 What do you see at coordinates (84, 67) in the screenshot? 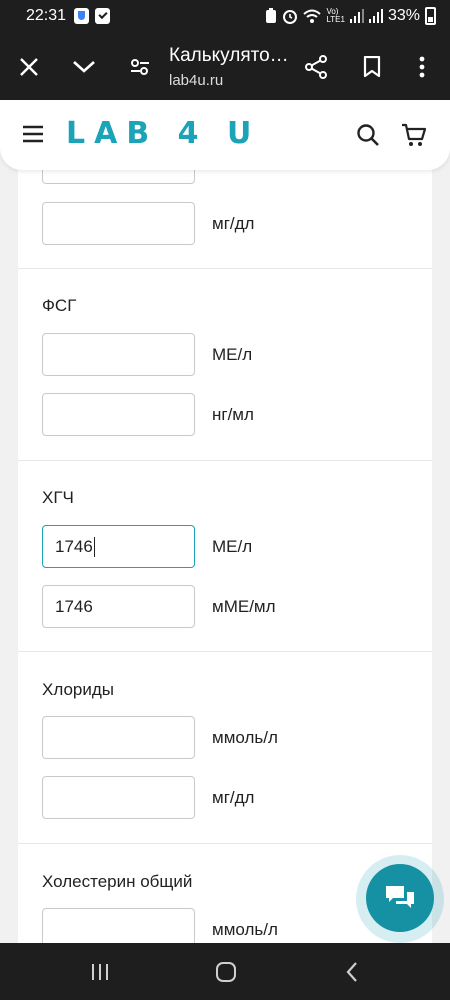
I see `chevron-down-icon` at bounding box center [84, 67].